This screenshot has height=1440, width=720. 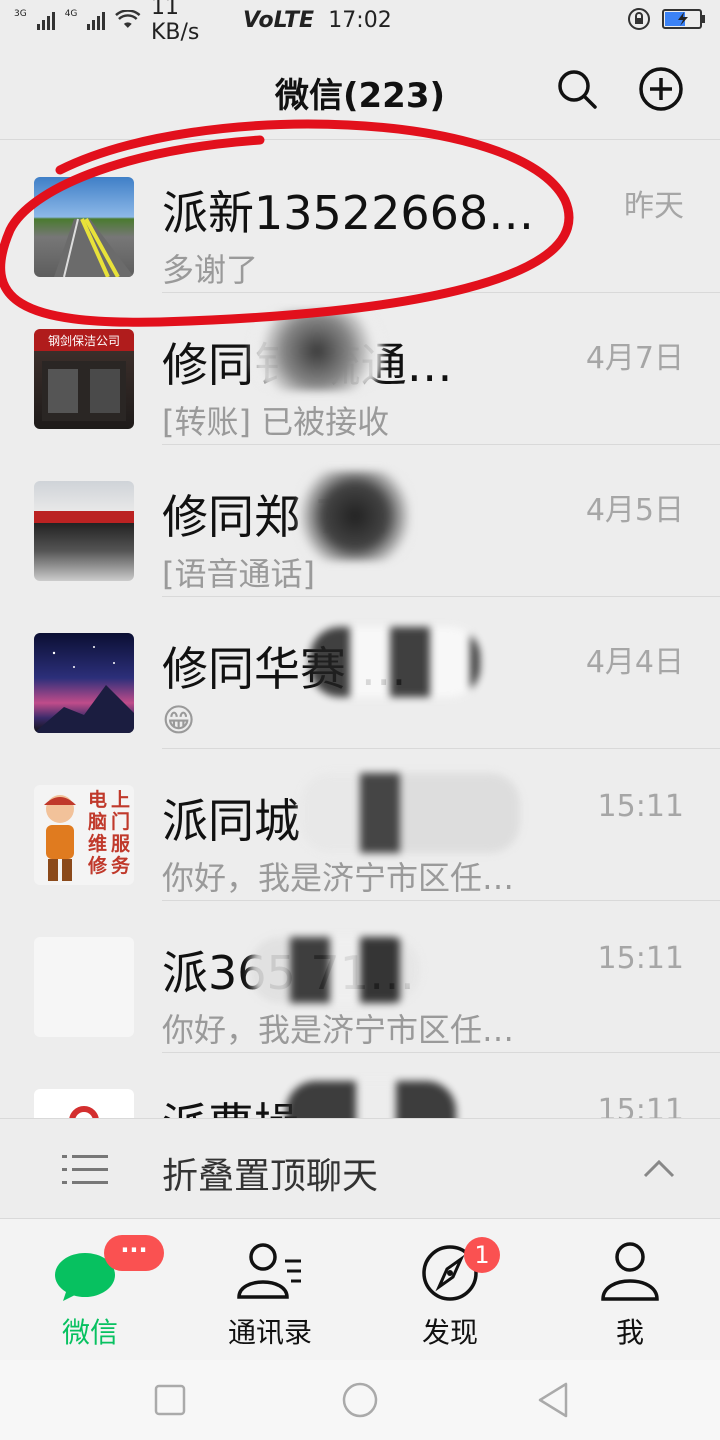 What do you see at coordinates (89, 1332) in the screenshot?
I see `tab-label: 微信` at bounding box center [89, 1332].